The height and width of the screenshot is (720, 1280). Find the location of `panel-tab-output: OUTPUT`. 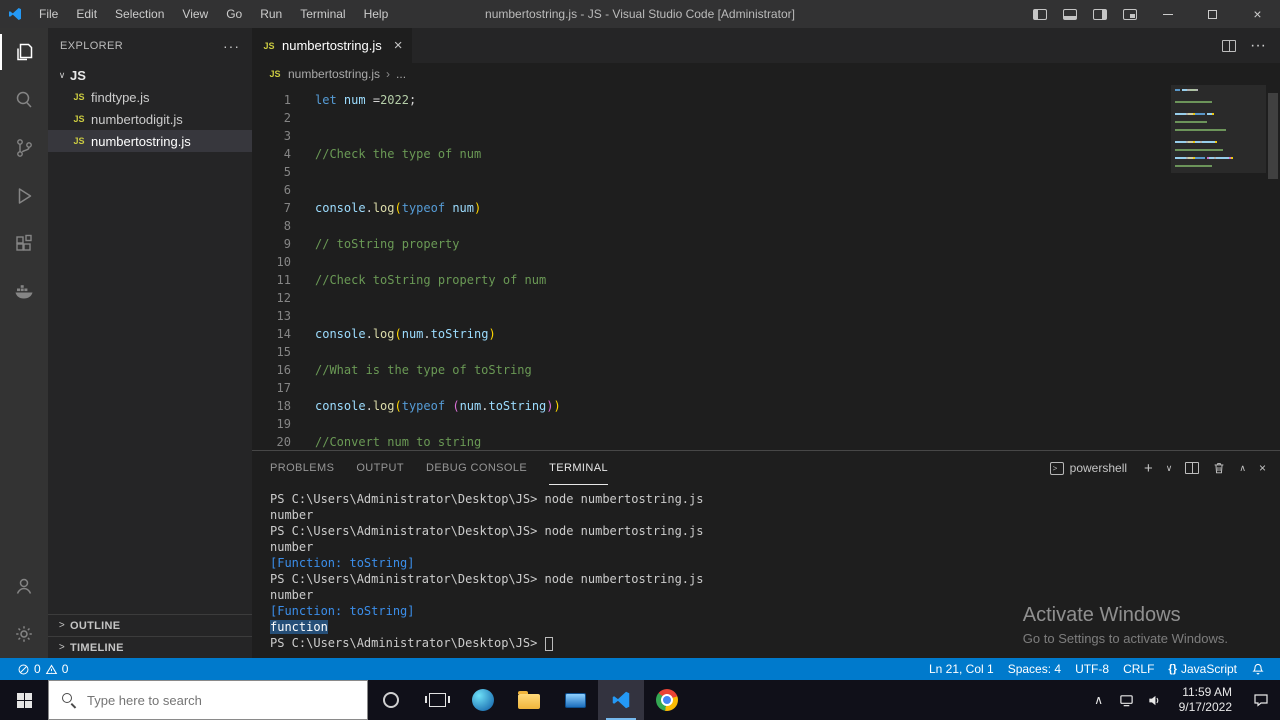

panel-tab-output: OUTPUT is located at coordinates (380, 468).